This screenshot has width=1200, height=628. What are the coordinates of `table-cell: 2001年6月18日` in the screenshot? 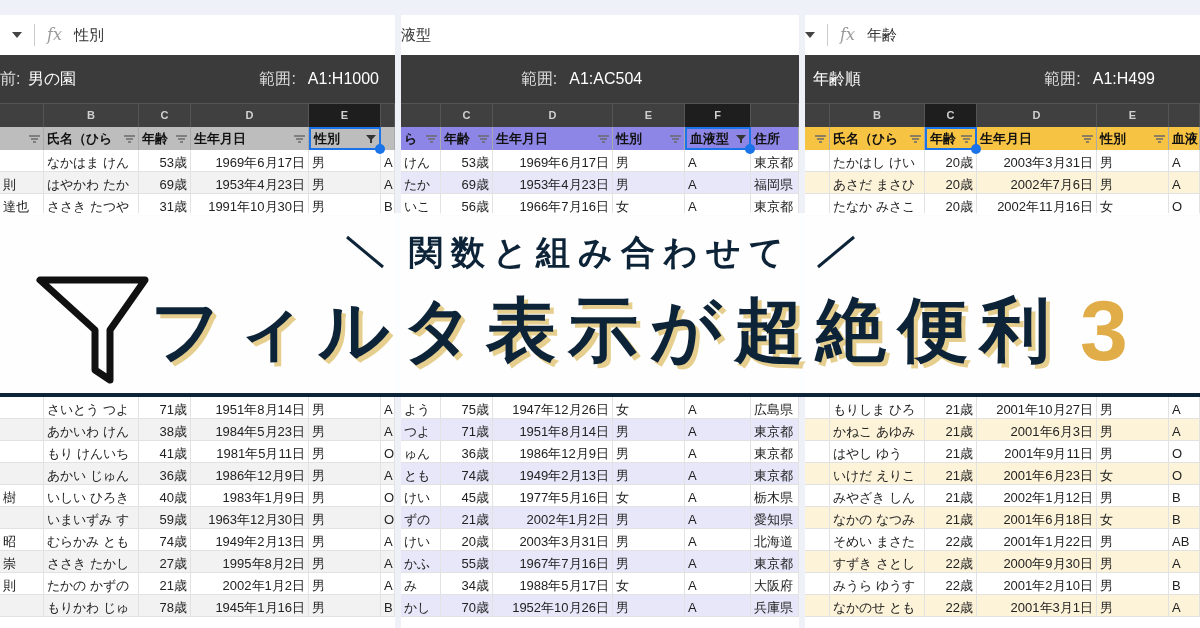 It's located at (1048, 519).